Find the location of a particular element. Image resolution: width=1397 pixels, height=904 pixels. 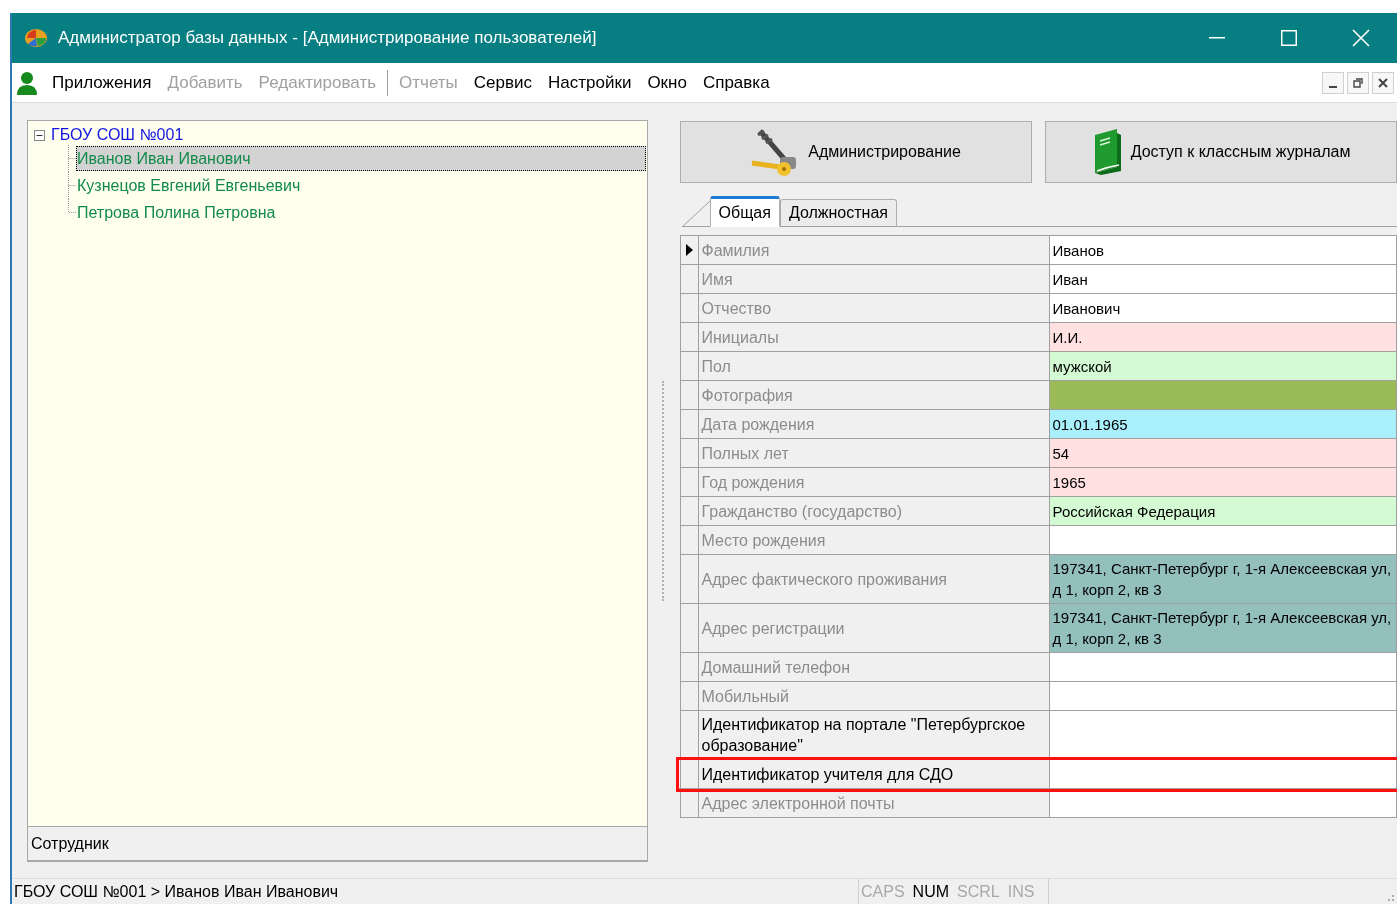

status-indicator: INS is located at coordinates (1021, 891).